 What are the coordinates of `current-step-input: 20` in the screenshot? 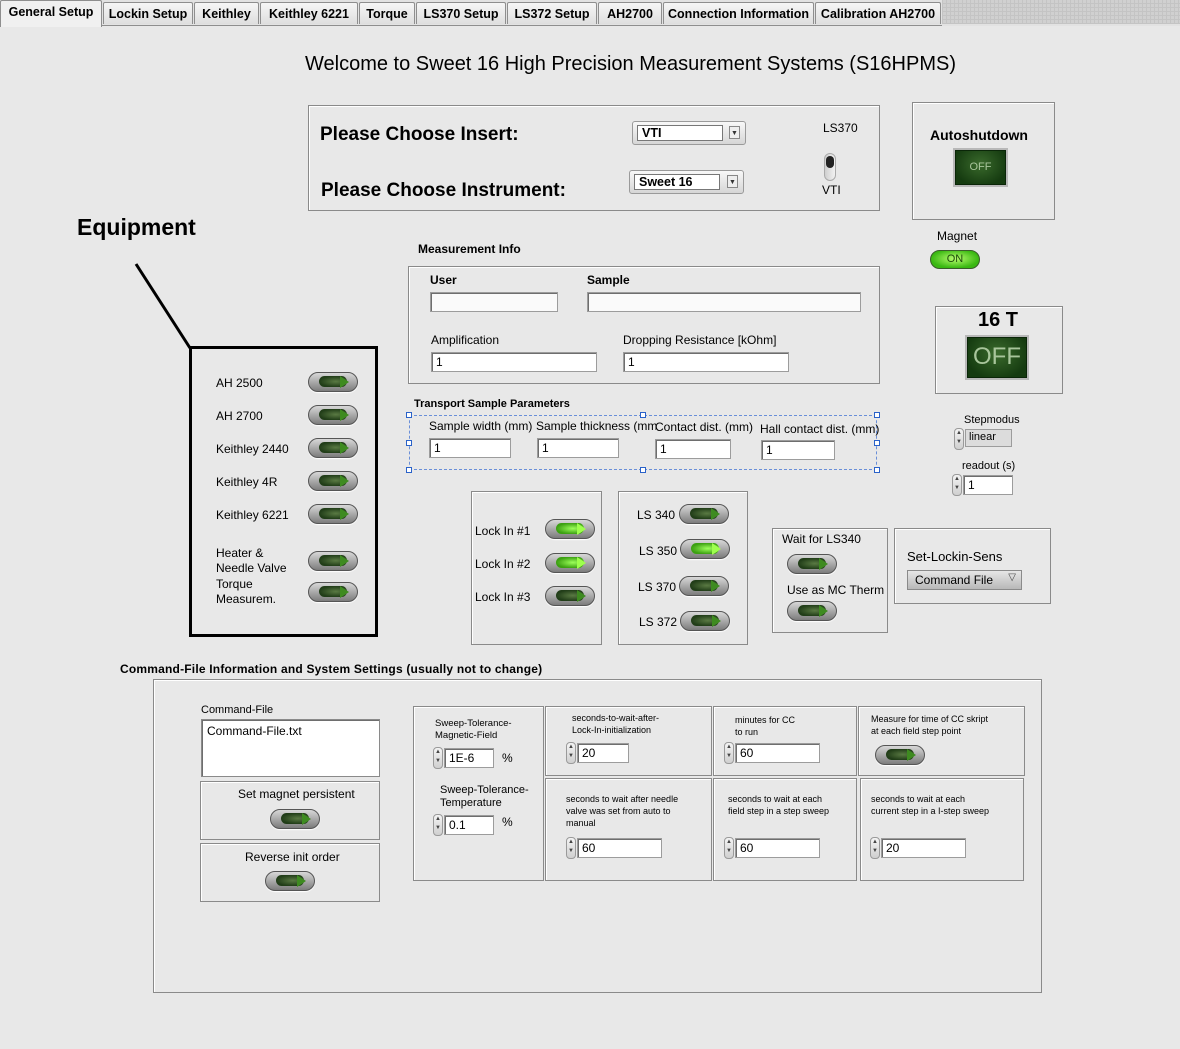 It's located at (923, 848).